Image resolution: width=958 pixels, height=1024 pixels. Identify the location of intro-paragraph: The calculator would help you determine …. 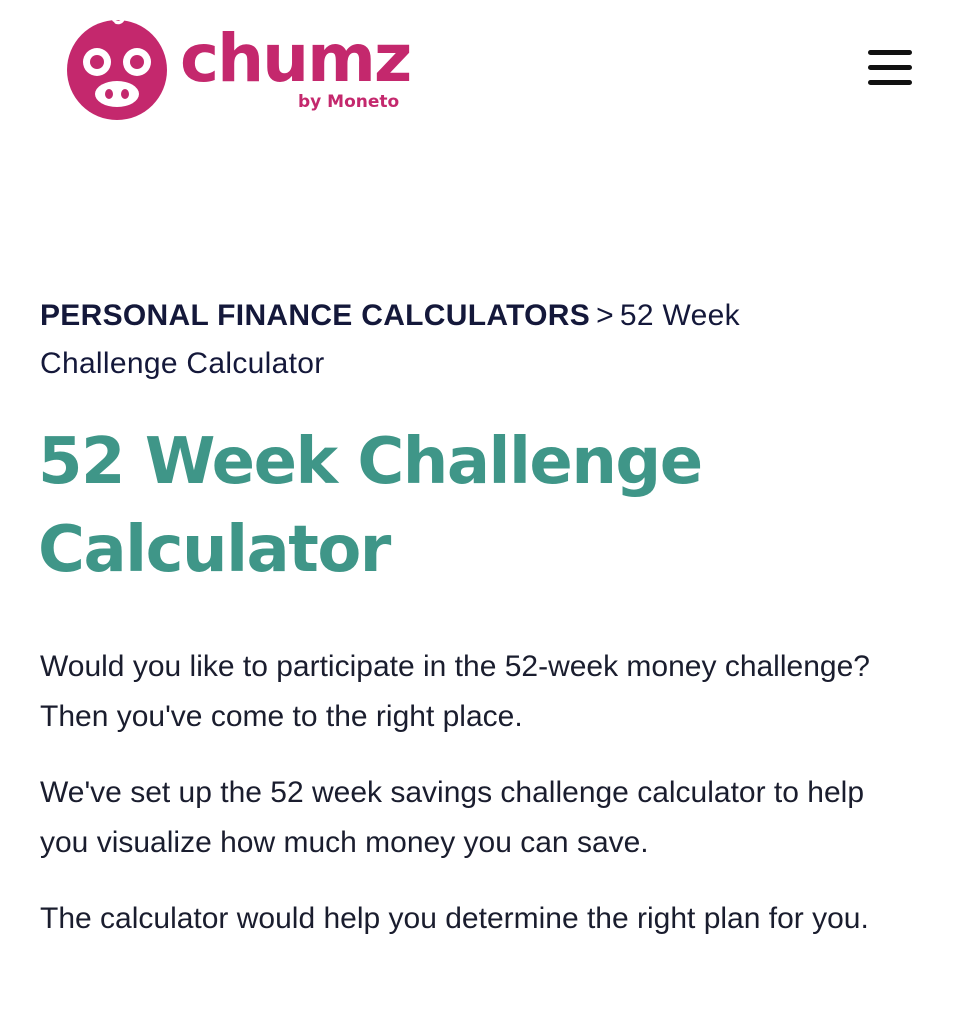
(454, 918).